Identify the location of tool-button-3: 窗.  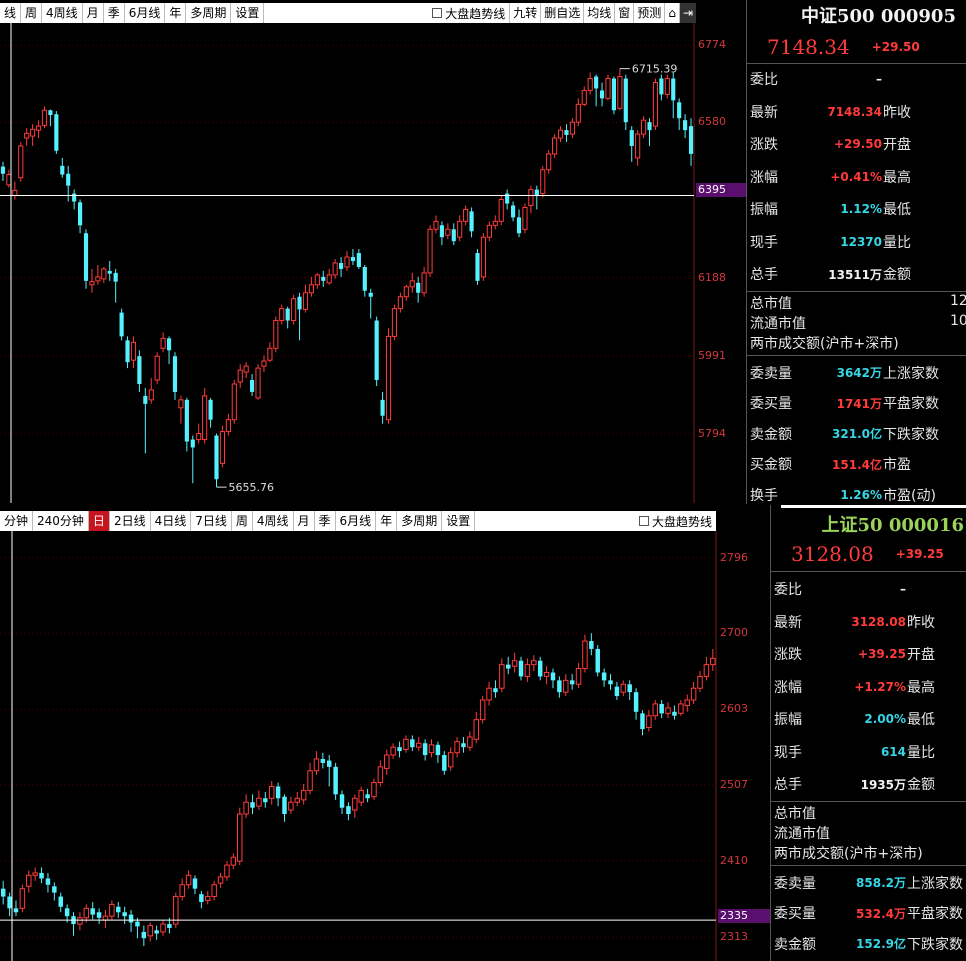
(623, 13).